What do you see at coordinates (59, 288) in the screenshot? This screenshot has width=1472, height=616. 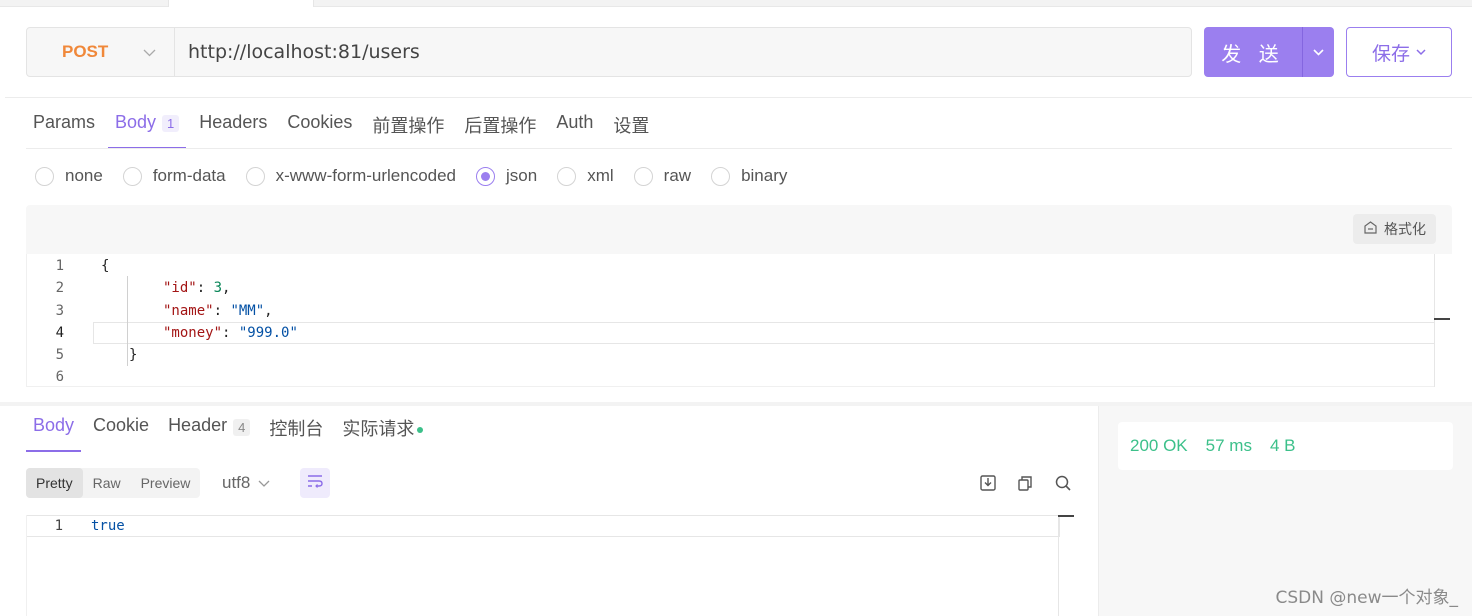 I see `line-number: 2` at bounding box center [59, 288].